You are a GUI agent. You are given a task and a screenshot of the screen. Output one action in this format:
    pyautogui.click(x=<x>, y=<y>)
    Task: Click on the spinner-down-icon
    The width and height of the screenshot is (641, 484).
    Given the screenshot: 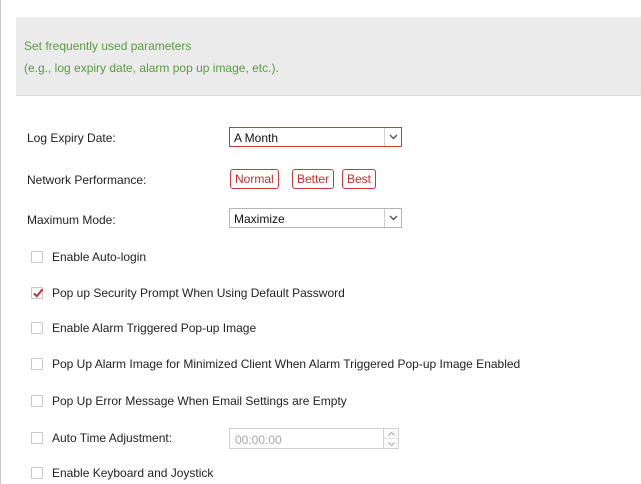 What is the action you would take?
    pyautogui.click(x=391, y=443)
    